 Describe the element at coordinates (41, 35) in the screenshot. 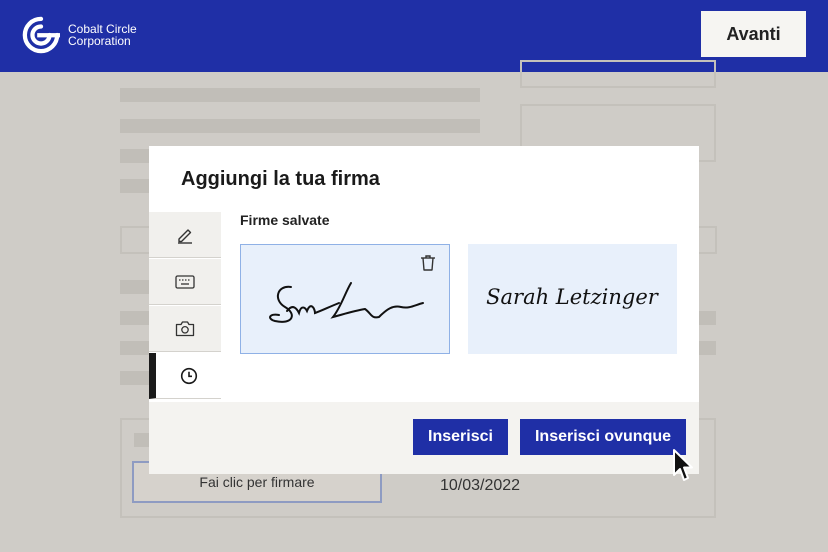

I see `cobalt-circle-logo` at that location.